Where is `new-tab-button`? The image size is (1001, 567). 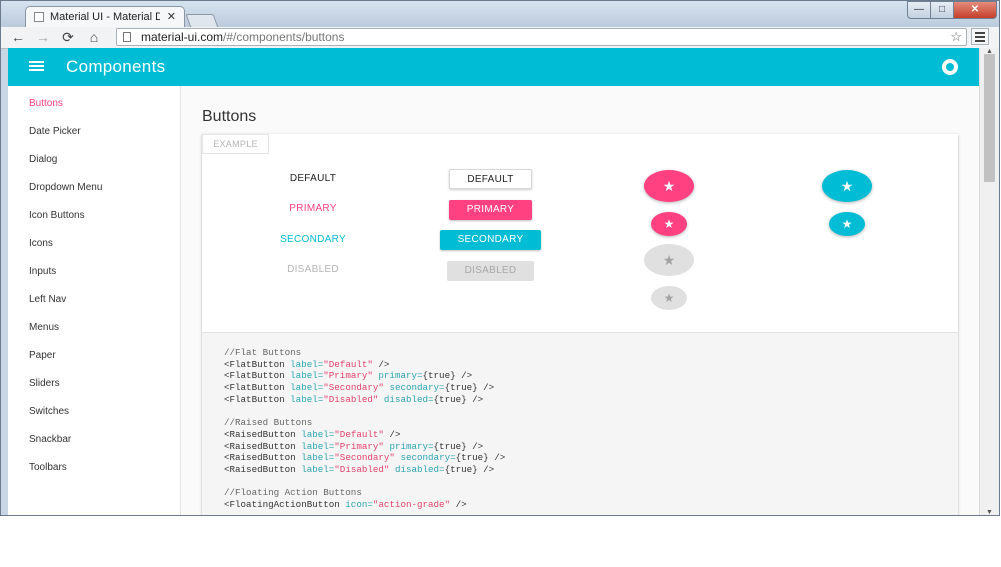
new-tab-button is located at coordinates (202, 21).